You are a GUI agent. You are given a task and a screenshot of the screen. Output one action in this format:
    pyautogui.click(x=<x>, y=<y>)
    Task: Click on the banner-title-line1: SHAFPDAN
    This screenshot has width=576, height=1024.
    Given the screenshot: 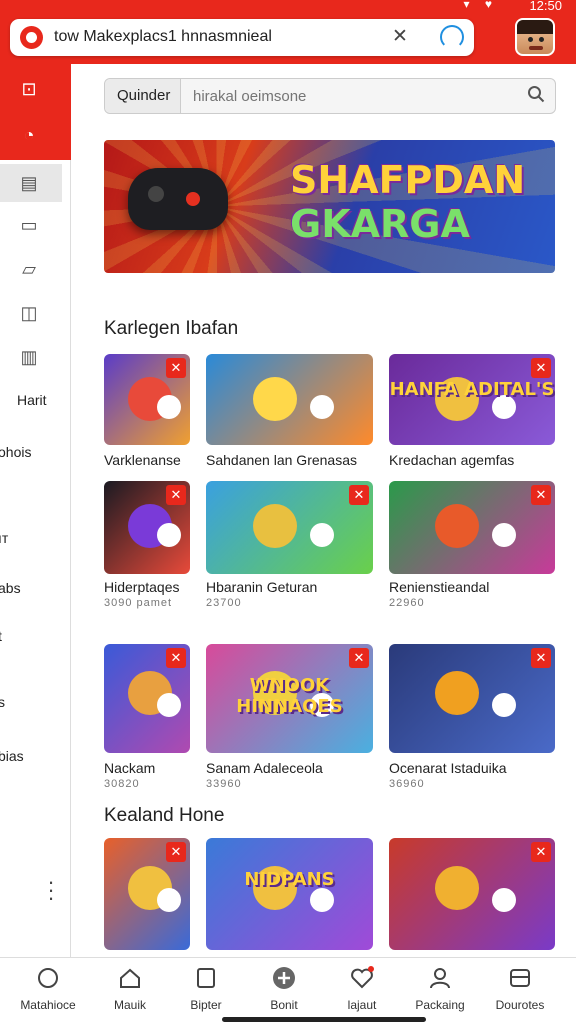 What is the action you would take?
    pyautogui.click(x=408, y=180)
    